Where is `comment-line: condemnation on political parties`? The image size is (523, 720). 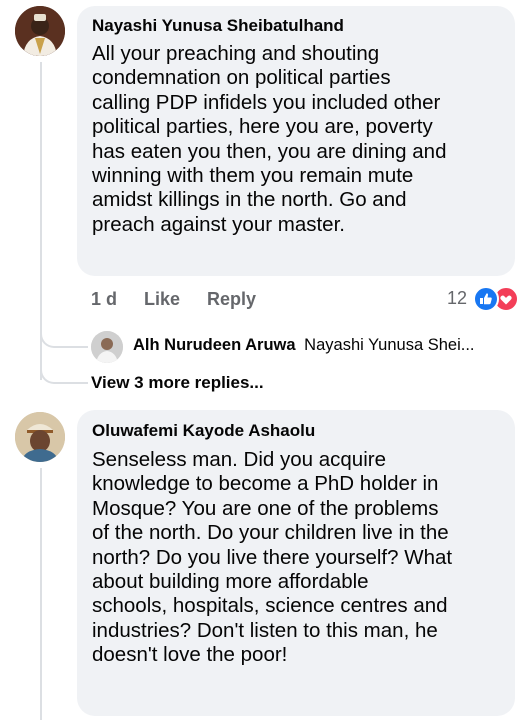 comment-line: condemnation on political parties is located at coordinates (241, 78).